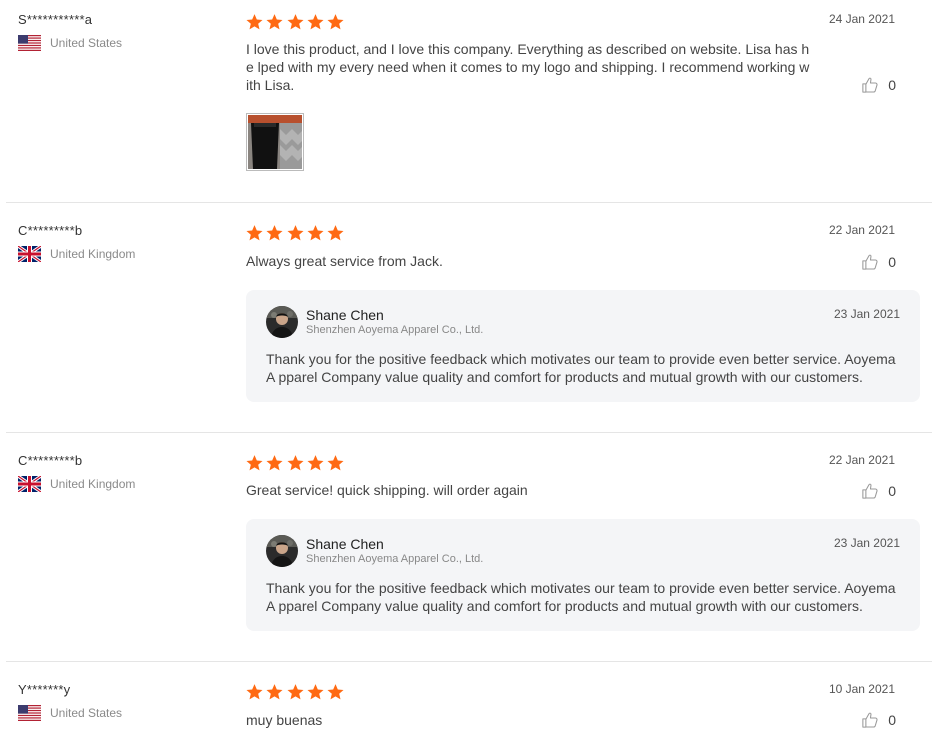 This screenshot has width=933, height=747. What do you see at coordinates (861, 19) in the screenshot?
I see `review-date: 24 Jan 2021` at bounding box center [861, 19].